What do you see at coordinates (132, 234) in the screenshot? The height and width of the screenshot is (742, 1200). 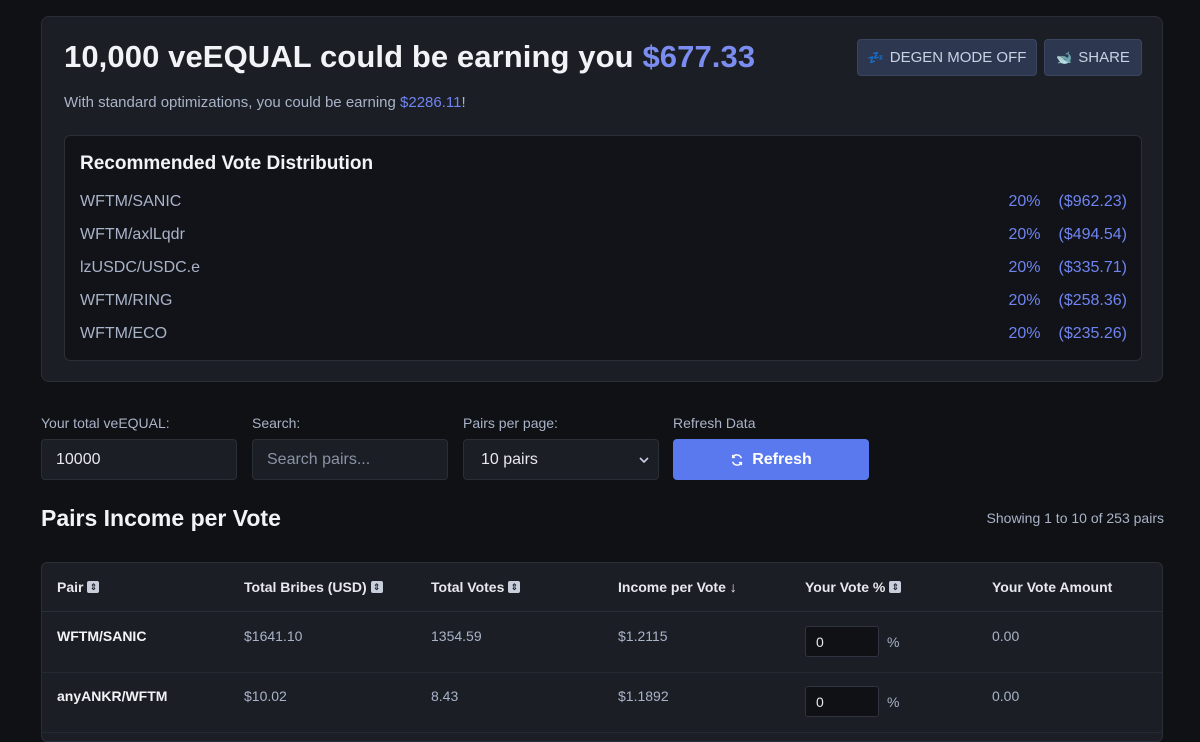 I see `recommended-pair: WFTM/axlLqdr` at bounding box center [132, 234].